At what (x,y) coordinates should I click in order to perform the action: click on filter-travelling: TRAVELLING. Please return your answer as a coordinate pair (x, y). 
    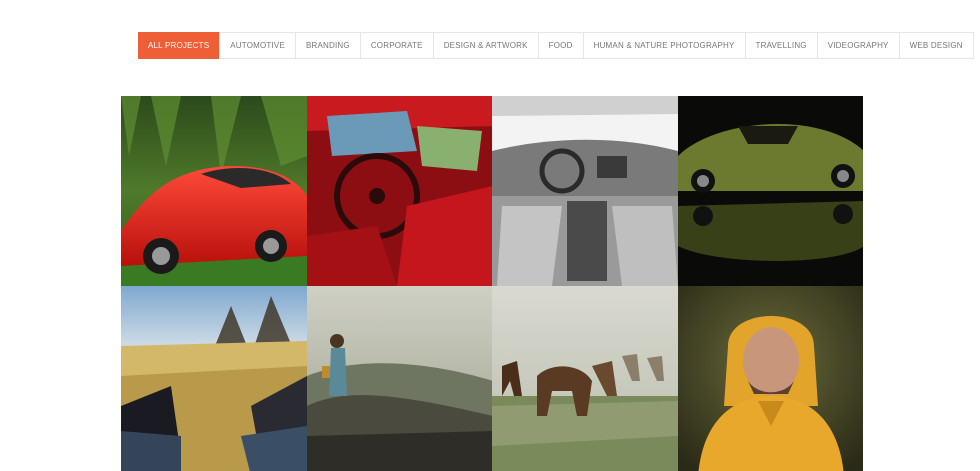
    Looking at the image, I should click on (780, 45).